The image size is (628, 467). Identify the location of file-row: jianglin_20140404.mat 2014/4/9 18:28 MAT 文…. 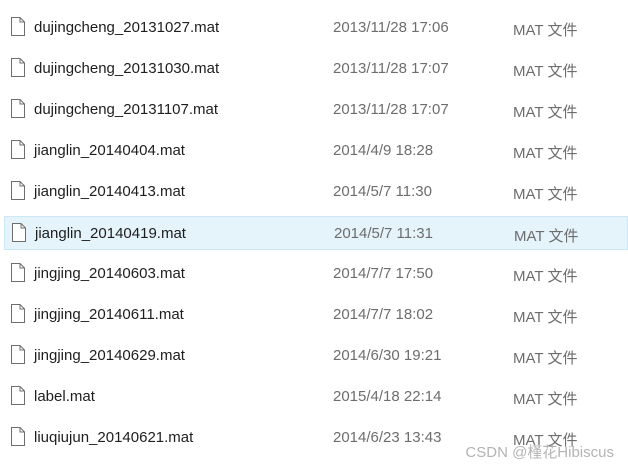
(316, 151).